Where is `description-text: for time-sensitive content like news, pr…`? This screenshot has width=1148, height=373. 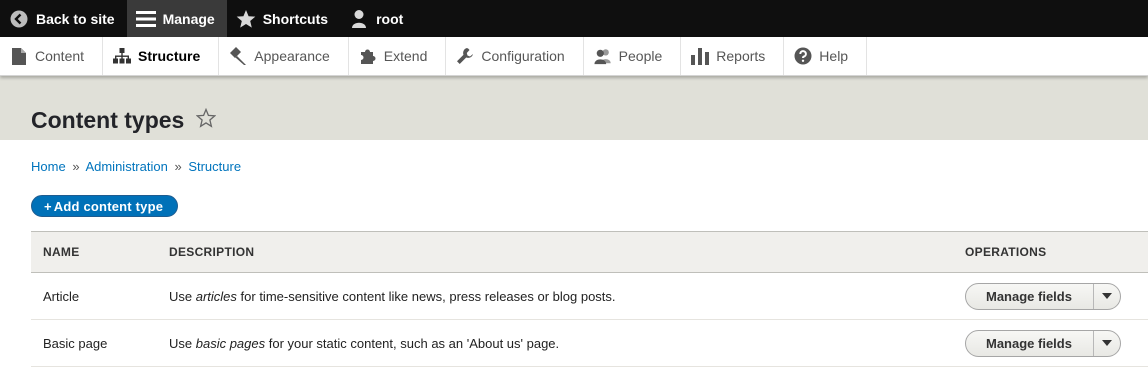
description-text: for time-sensitive content like news, pr… is located at coordinates (426, 296).